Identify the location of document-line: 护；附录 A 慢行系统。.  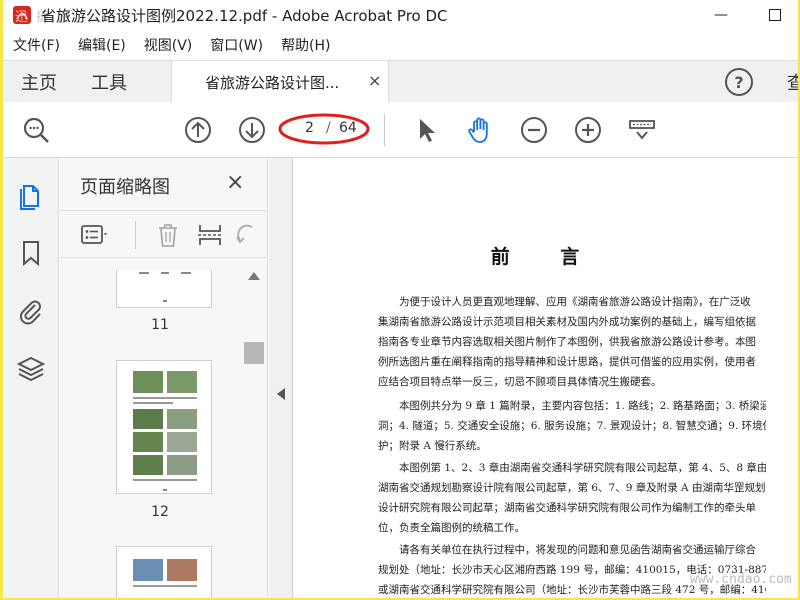
(432, 446).